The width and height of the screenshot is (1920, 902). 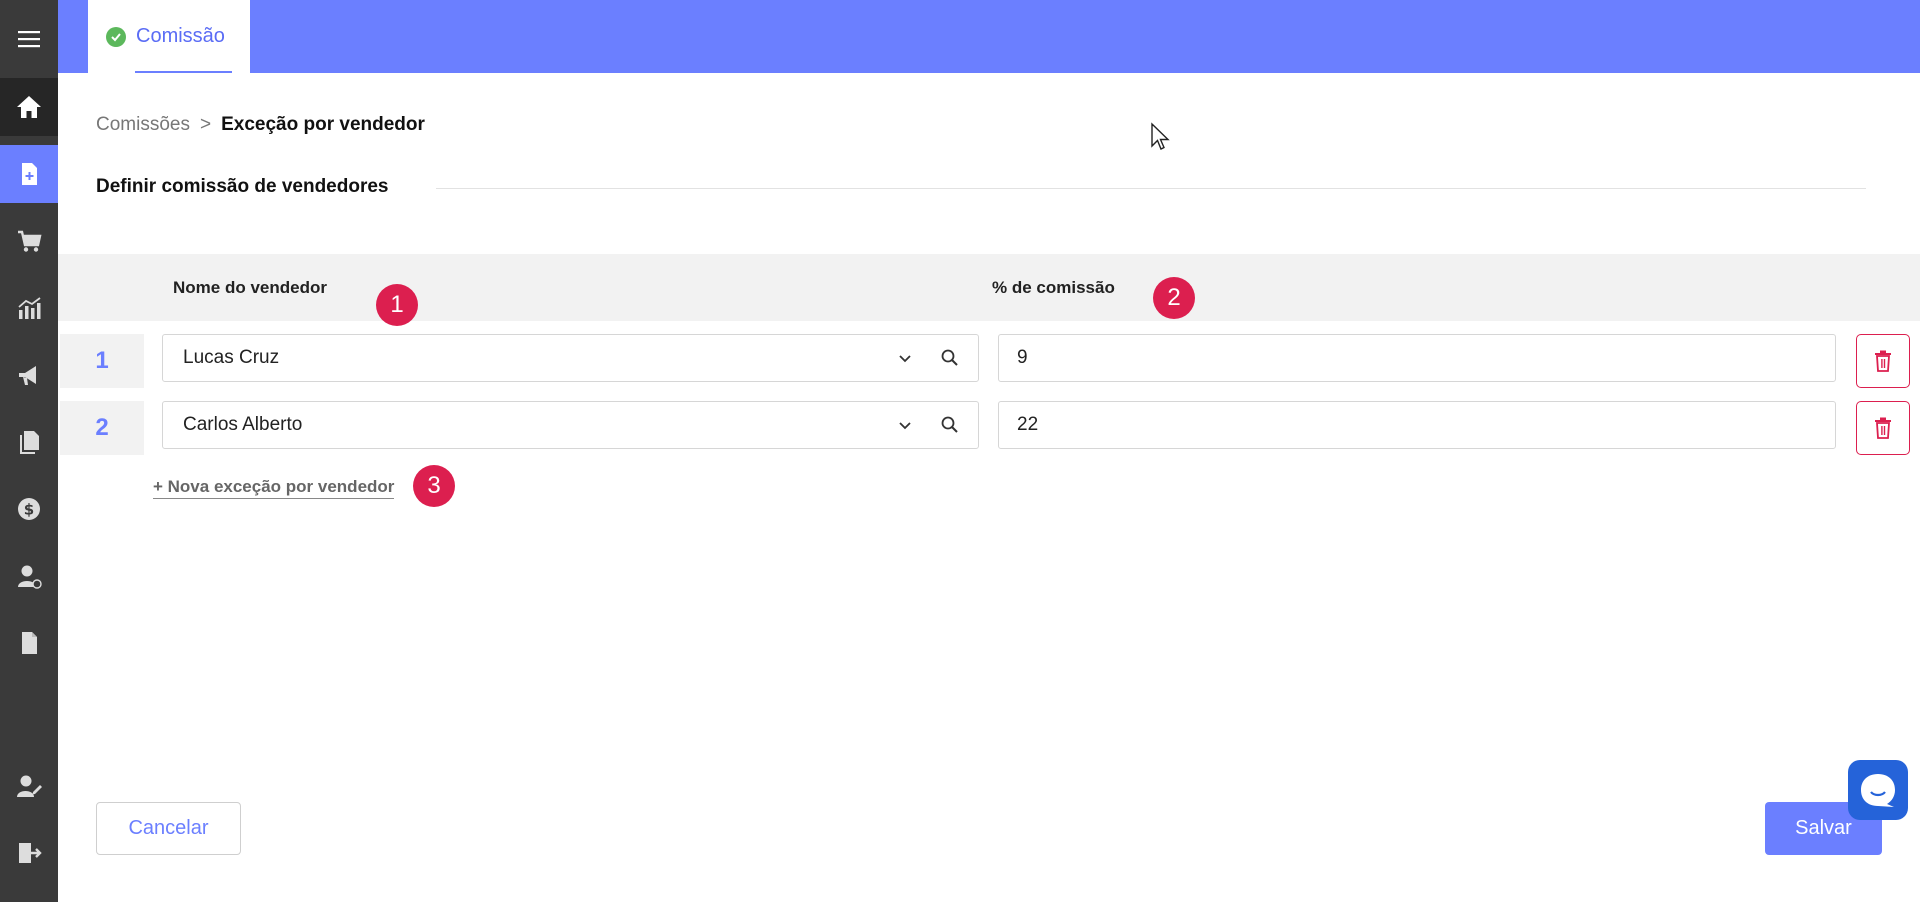 I want to click on seller-select: Carlos Alberto, so click(x=570, y=425).